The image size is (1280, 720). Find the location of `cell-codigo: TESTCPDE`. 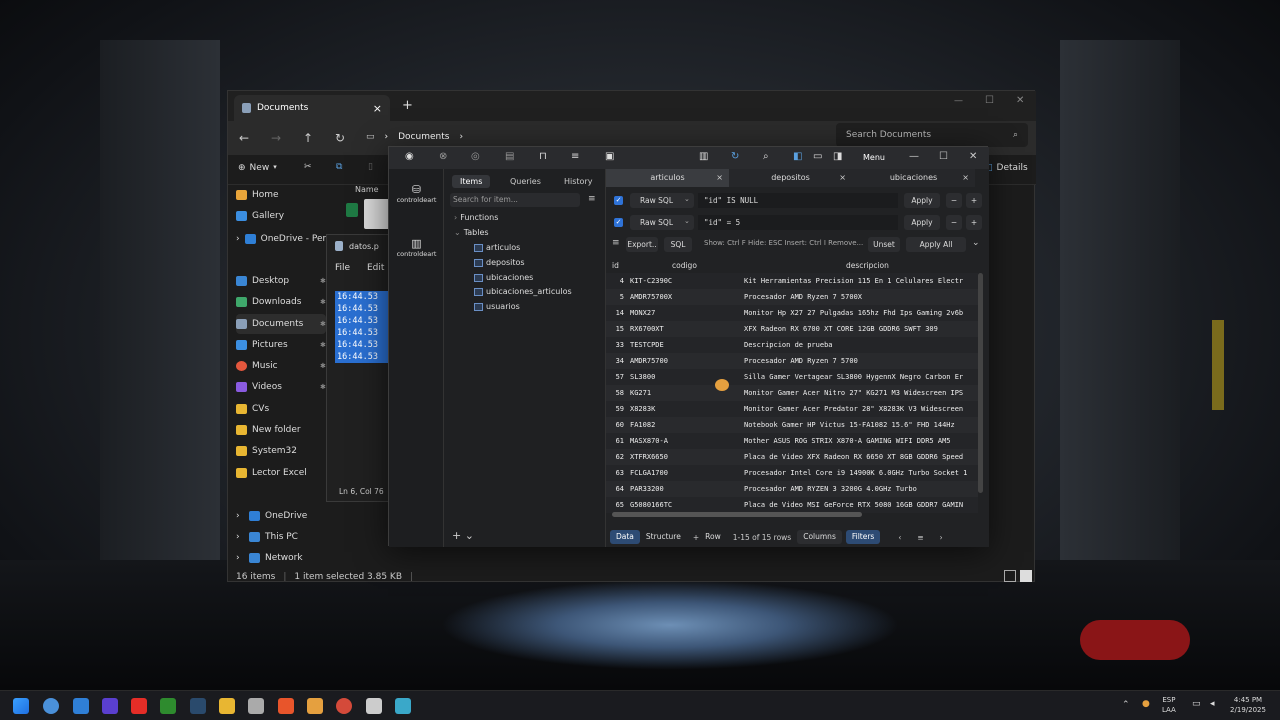

cell-codigo: TESTCPDE is located at coordinates (647, 345).